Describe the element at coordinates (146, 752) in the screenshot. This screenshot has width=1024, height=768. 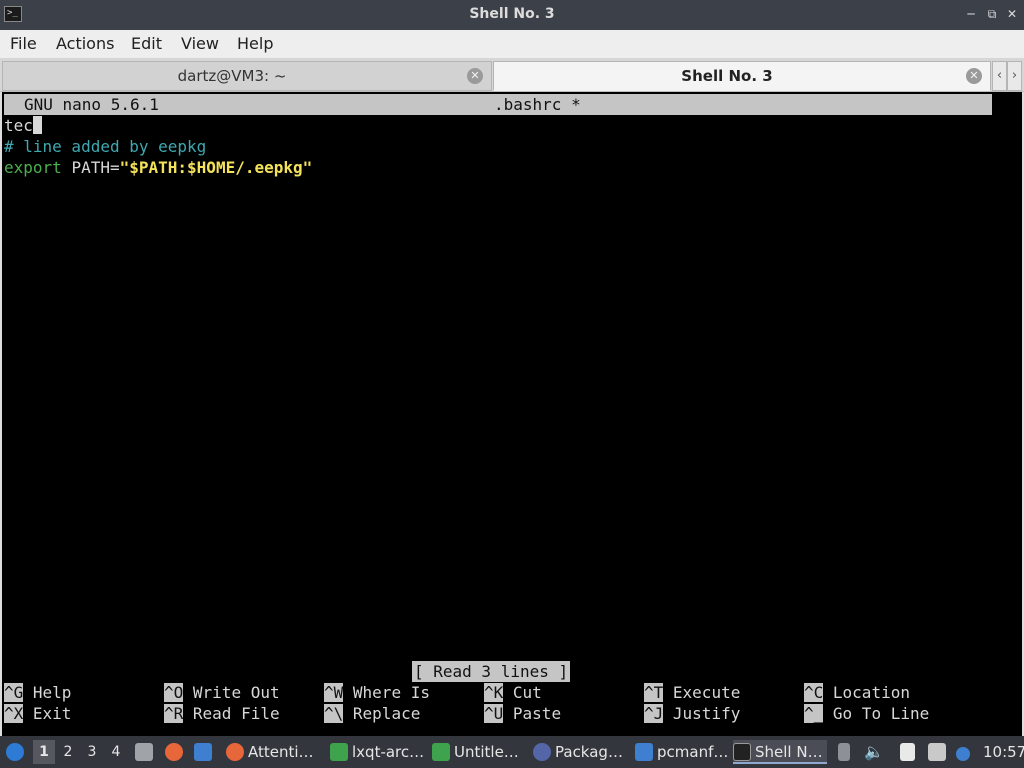
I see `file-manager-launcher-icon` at that location.